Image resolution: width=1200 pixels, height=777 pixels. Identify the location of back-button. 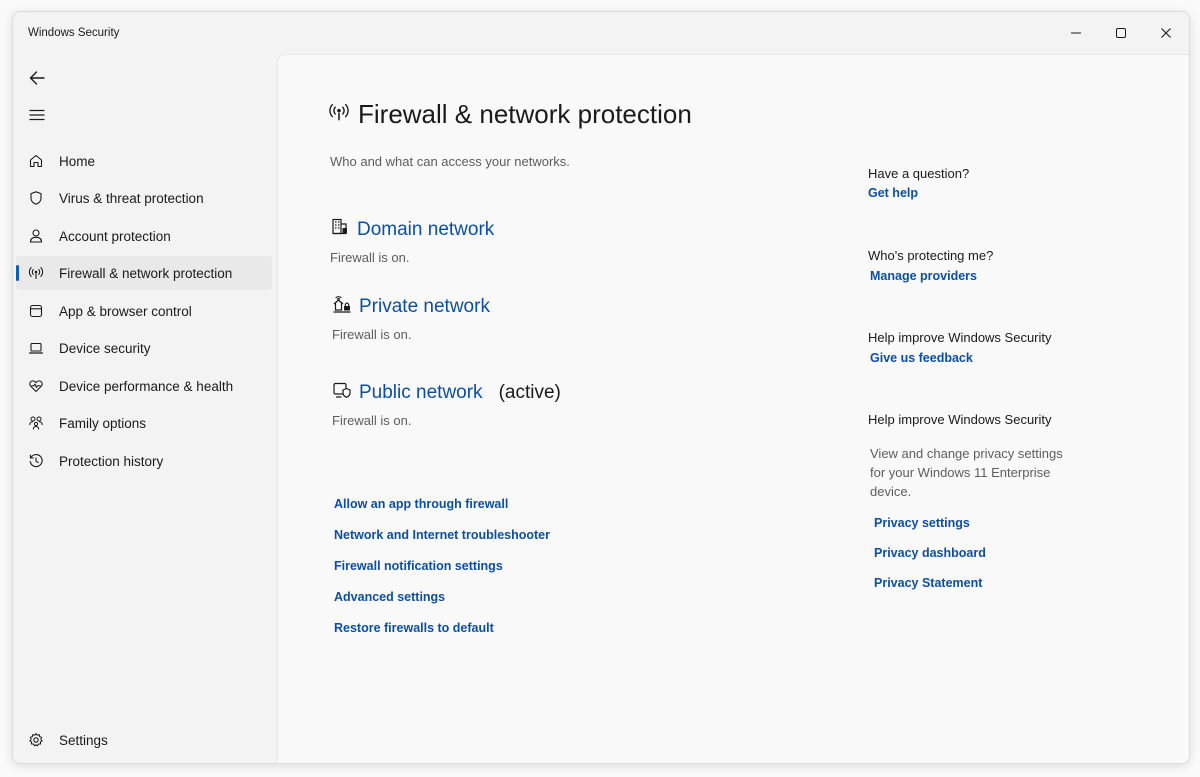
(37, 78).